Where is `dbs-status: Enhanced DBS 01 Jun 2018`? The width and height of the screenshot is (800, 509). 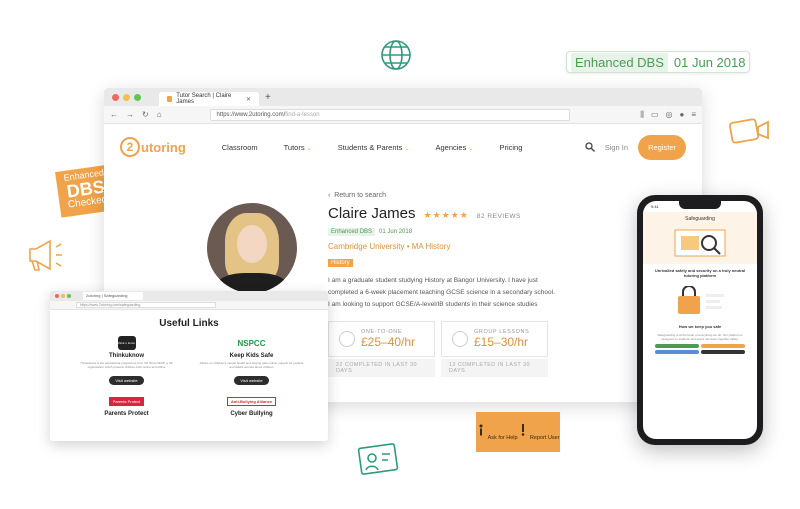
dbs-status: Enhanced DBS 01 Jun 2018 is located at coordinates (443, 232).